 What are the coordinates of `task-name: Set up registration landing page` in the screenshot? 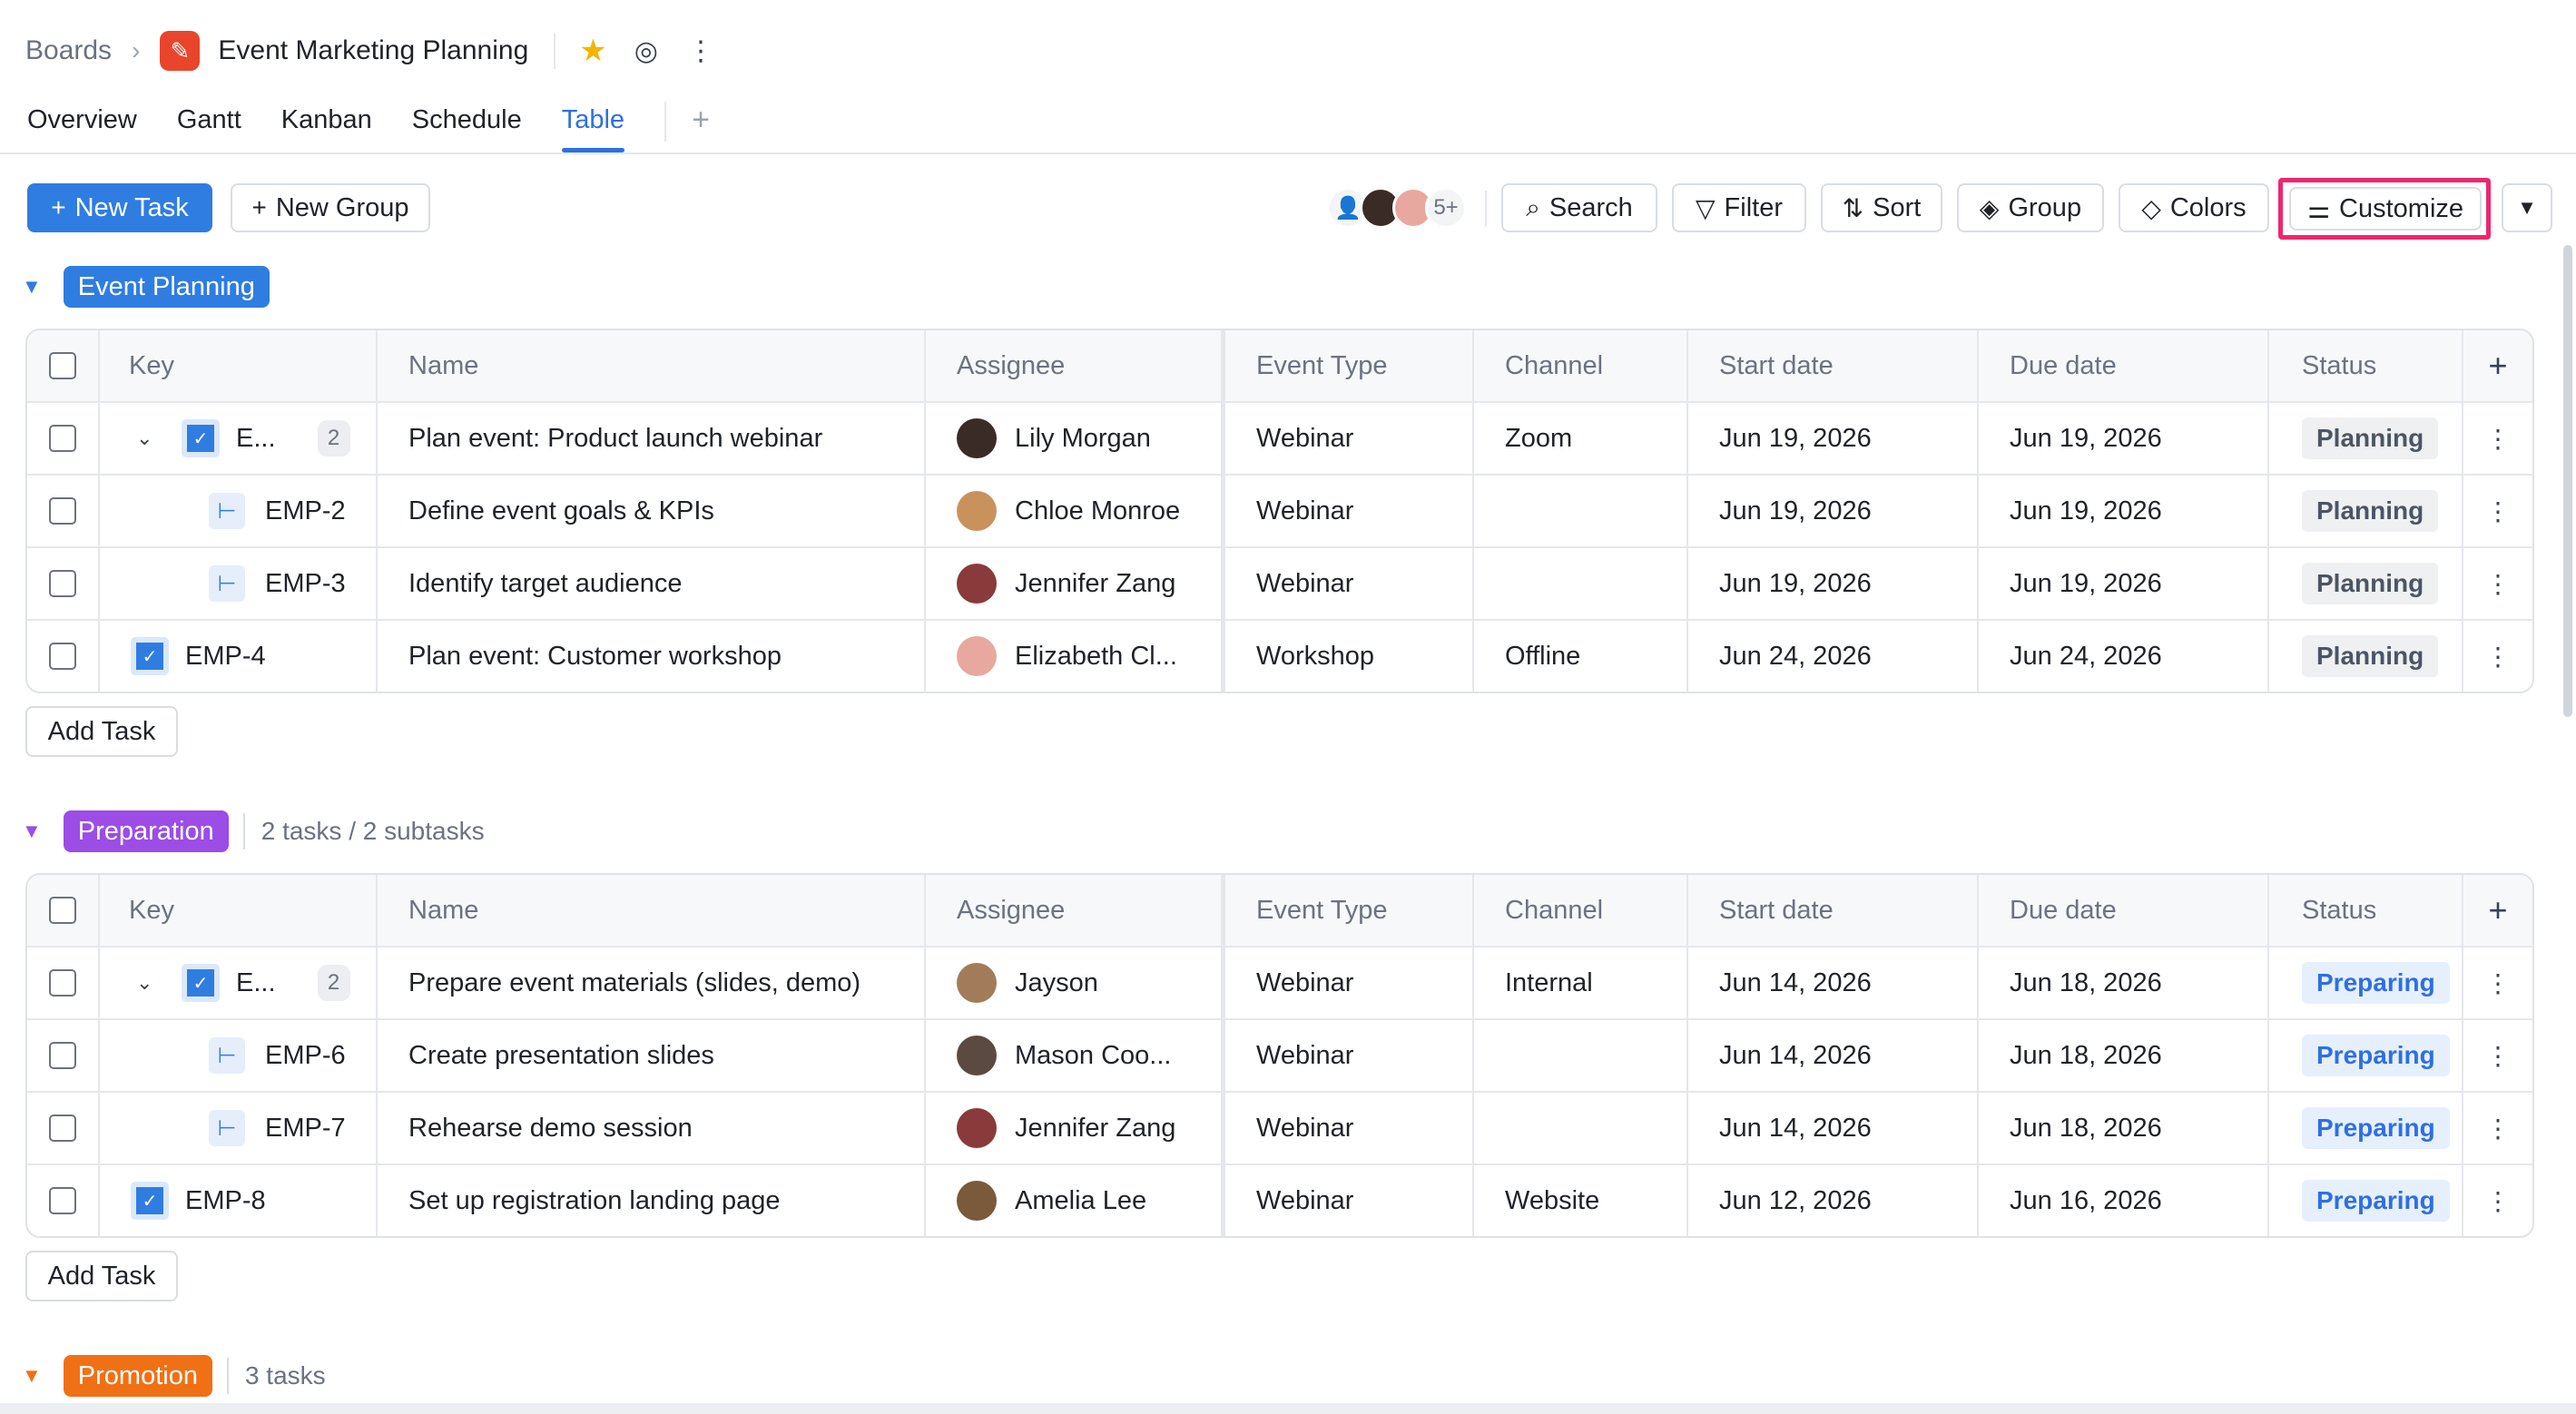 It's located at (652, 1200).